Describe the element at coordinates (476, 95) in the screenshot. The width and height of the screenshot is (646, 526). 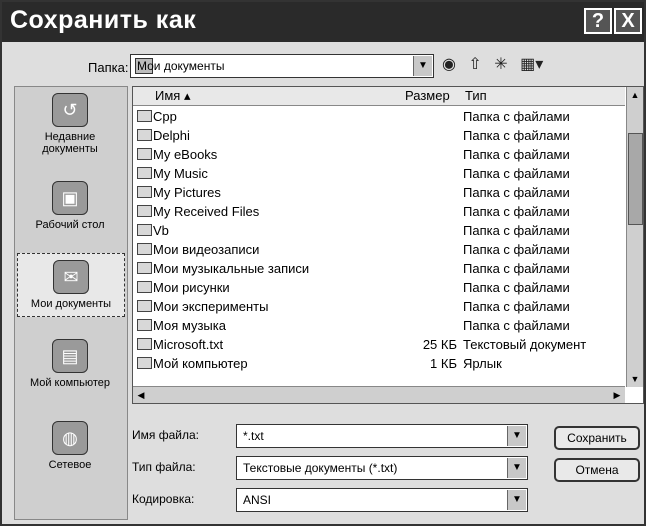
I see `column-header-type: Тип` at that location.